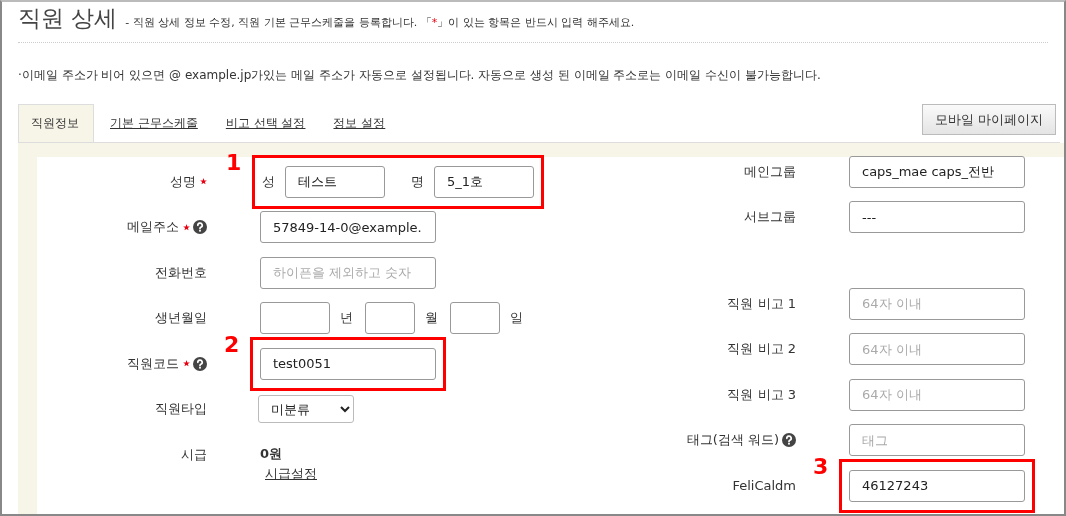 This screenshot has height=516, width=1066. What do you see at coordinates (420, 75) in the screenshot?
I see `email-notice: ·이메일 주소가 비어 있으면 @ example.jp가있는 메일 주소가 자동으로 설정됩니다. 자동으로 생성 된 이메일 주소로는 이메일 수신이 불가능합니다.` at bounding box center [420, 75].